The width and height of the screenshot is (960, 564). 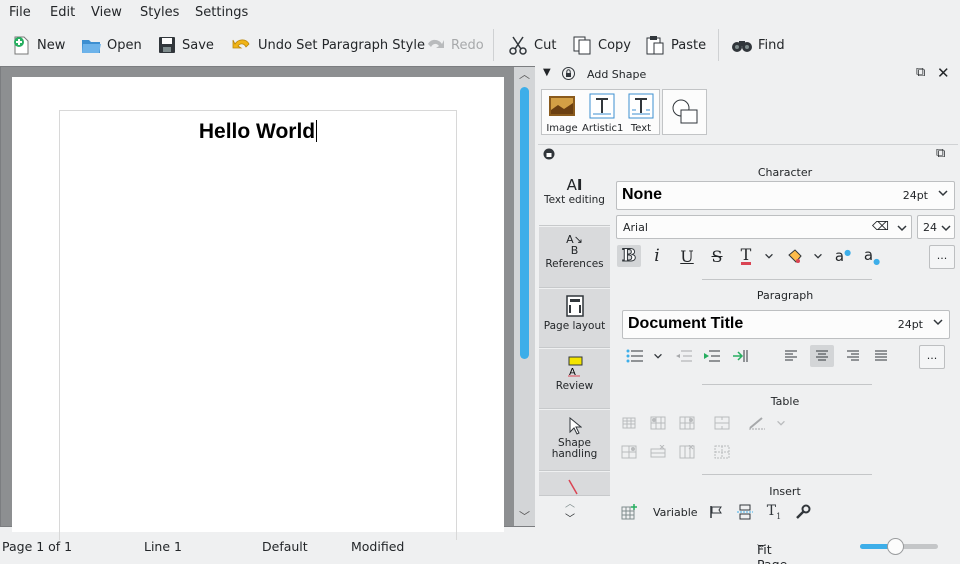 What do you see at coordinates (785, 172) in the screenshot?
I see `character-title: Character` at bounding box center [785, 172].